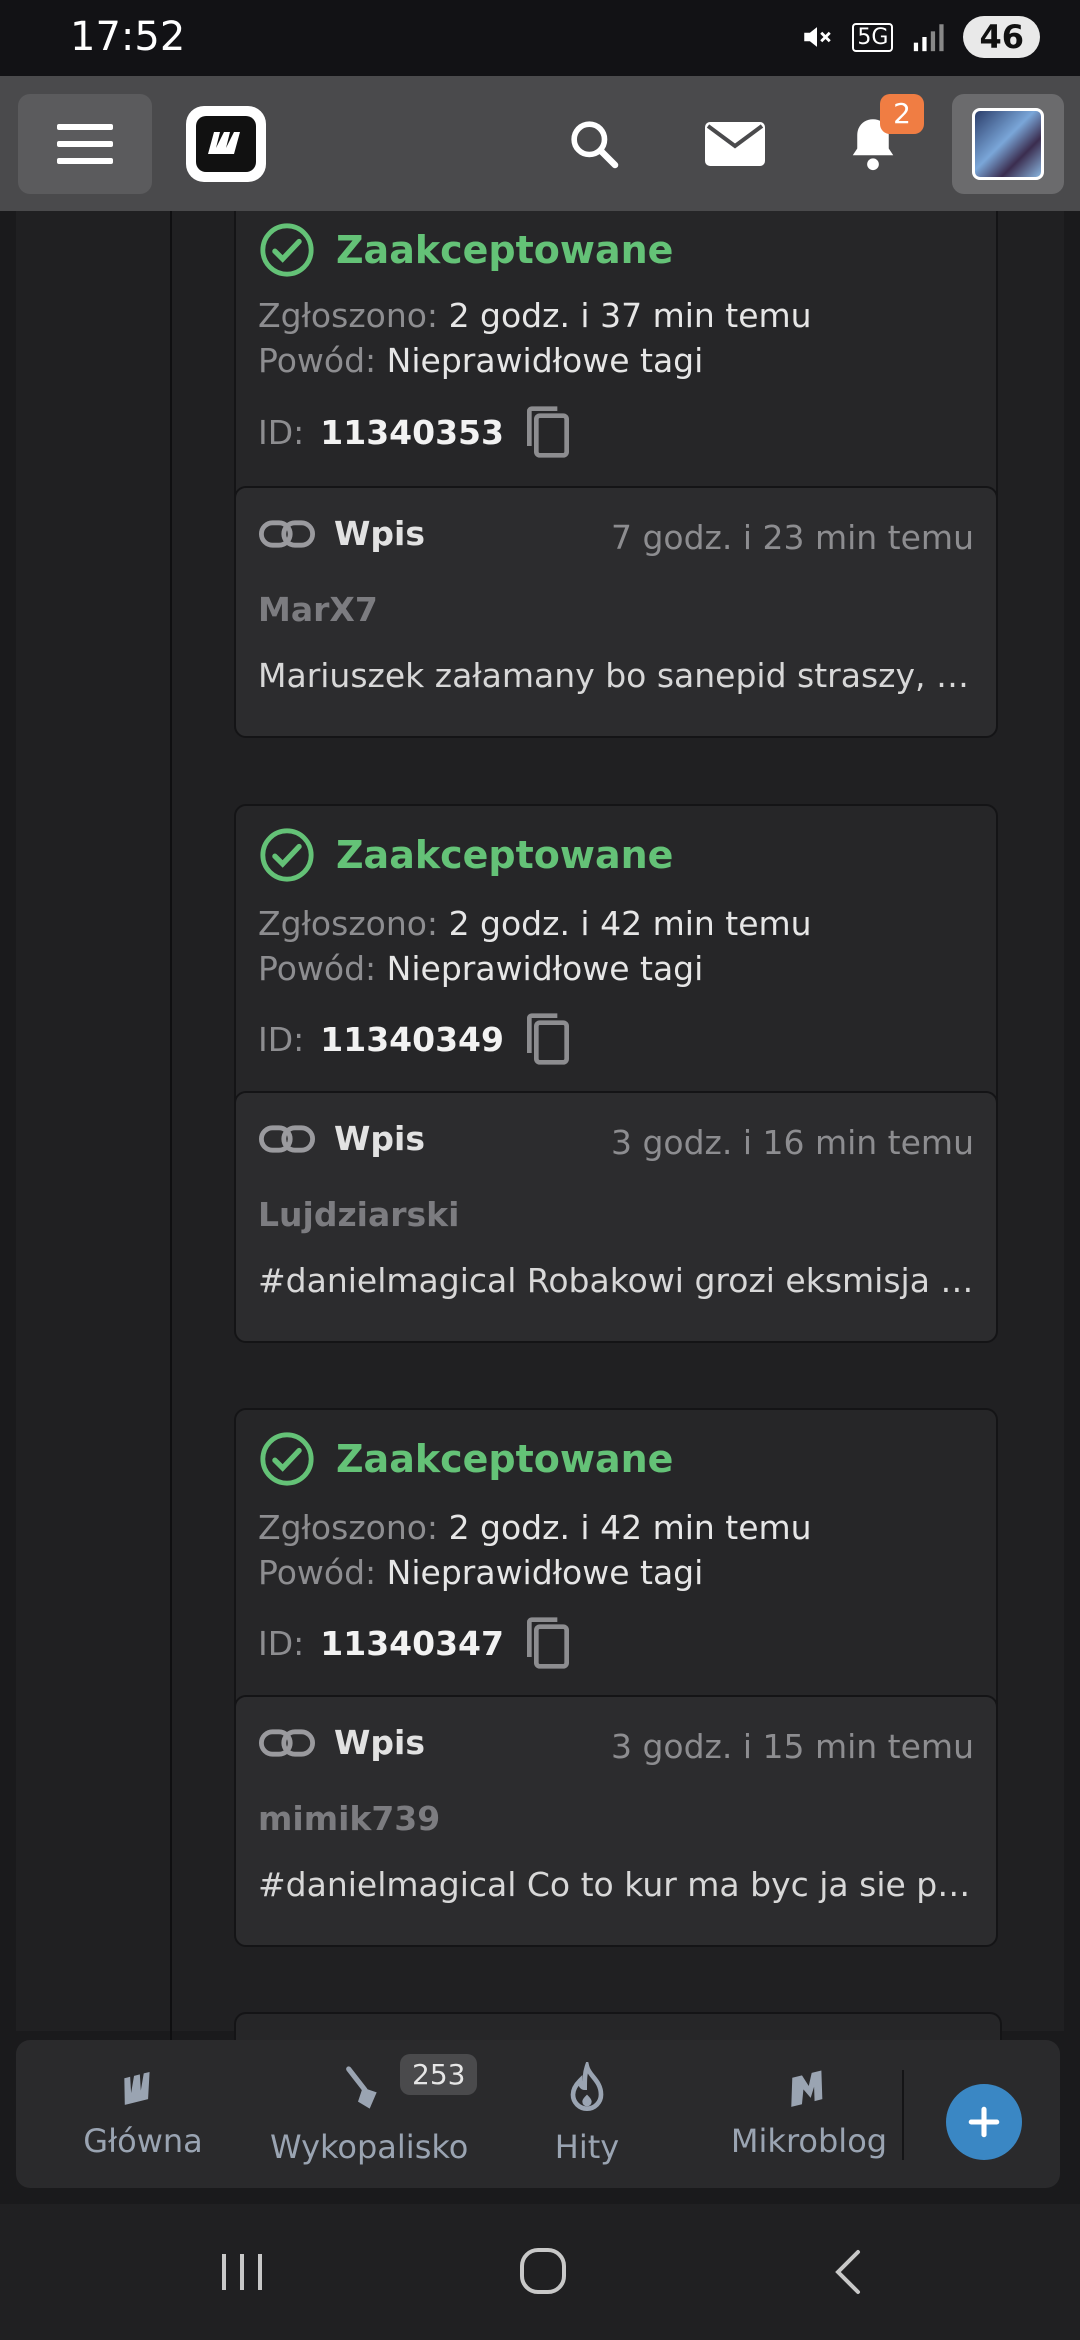 The image size is (1080, 2340). I want to click on avatar, so click(1008, 144).